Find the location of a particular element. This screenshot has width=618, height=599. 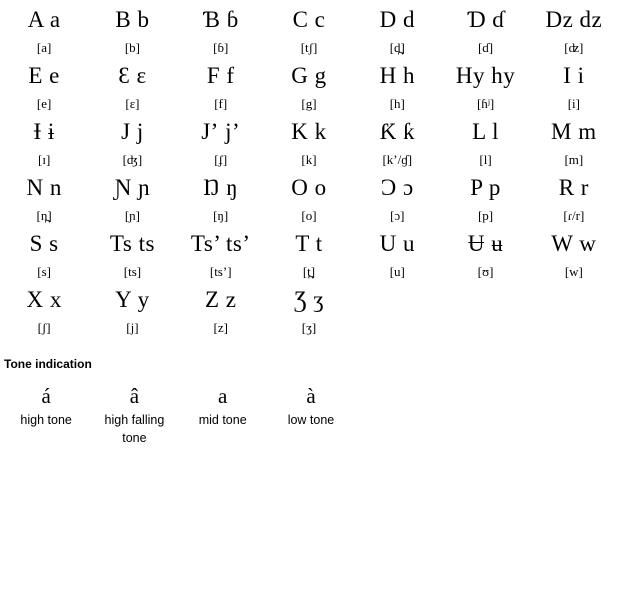

letter-cell: C c [tʃ] is located at coordinates (309, 32).